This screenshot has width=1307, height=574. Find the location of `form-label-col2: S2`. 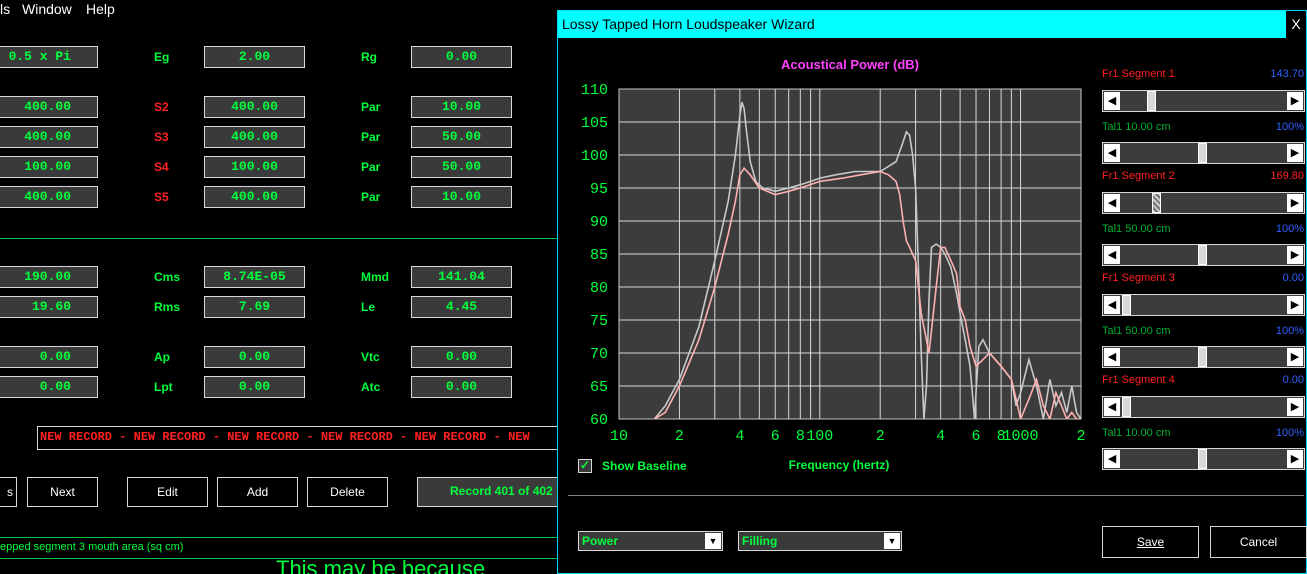

form-label-col2: S2 is located at coordinates (161, 107).